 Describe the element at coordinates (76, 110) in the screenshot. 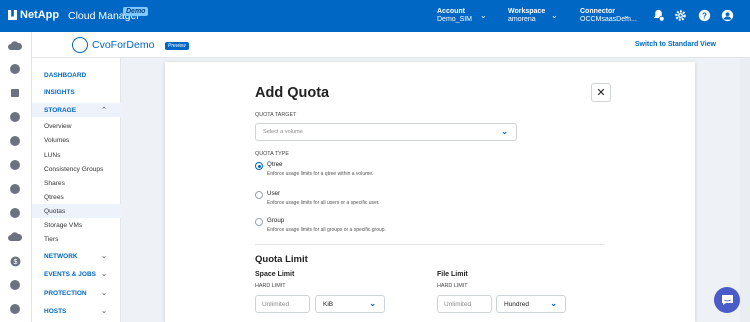

I see `nav-storage: STORAGE ⌃` at that location.